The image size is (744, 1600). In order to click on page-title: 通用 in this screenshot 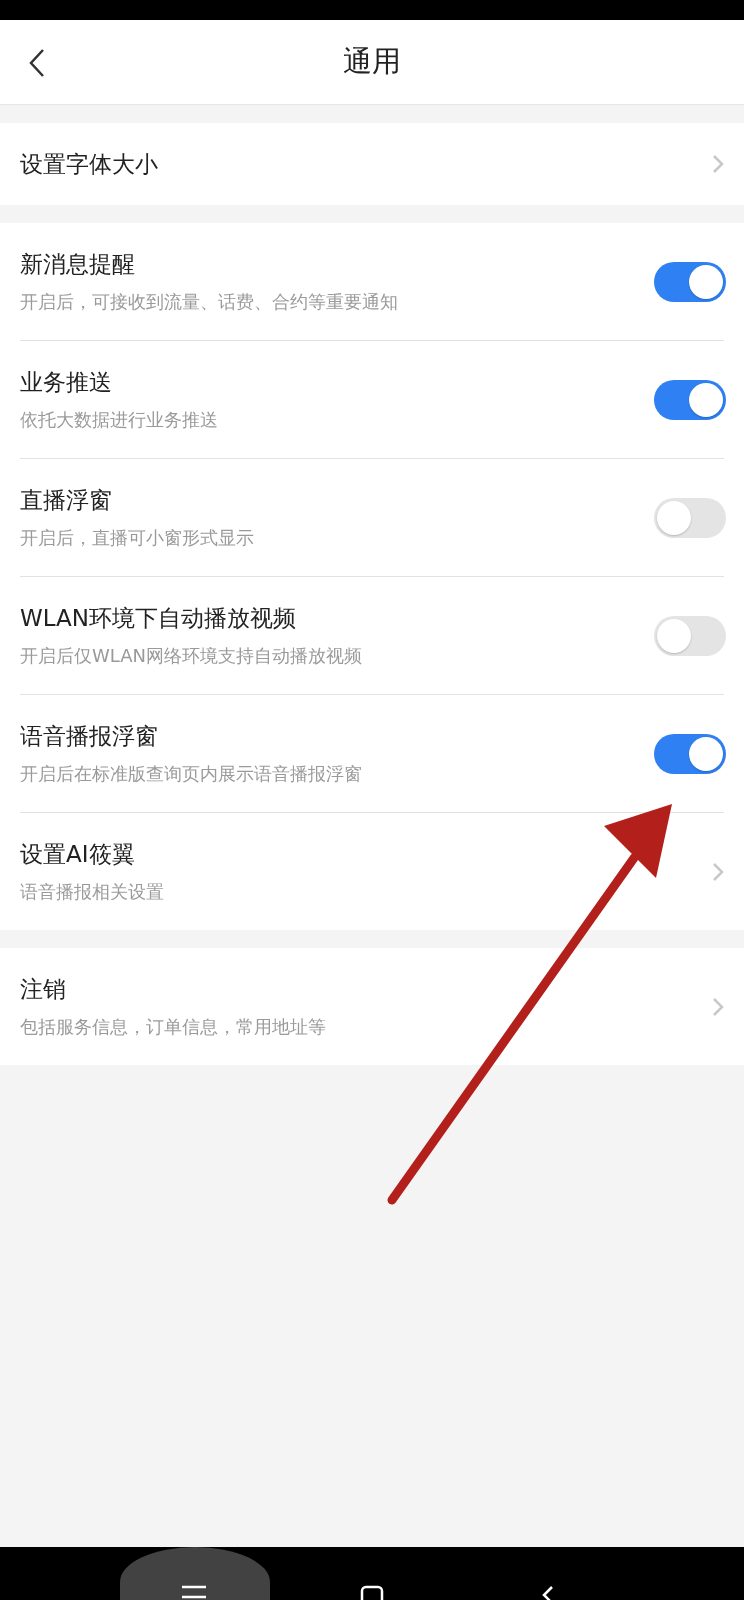, I will do `click(372, 61)`.